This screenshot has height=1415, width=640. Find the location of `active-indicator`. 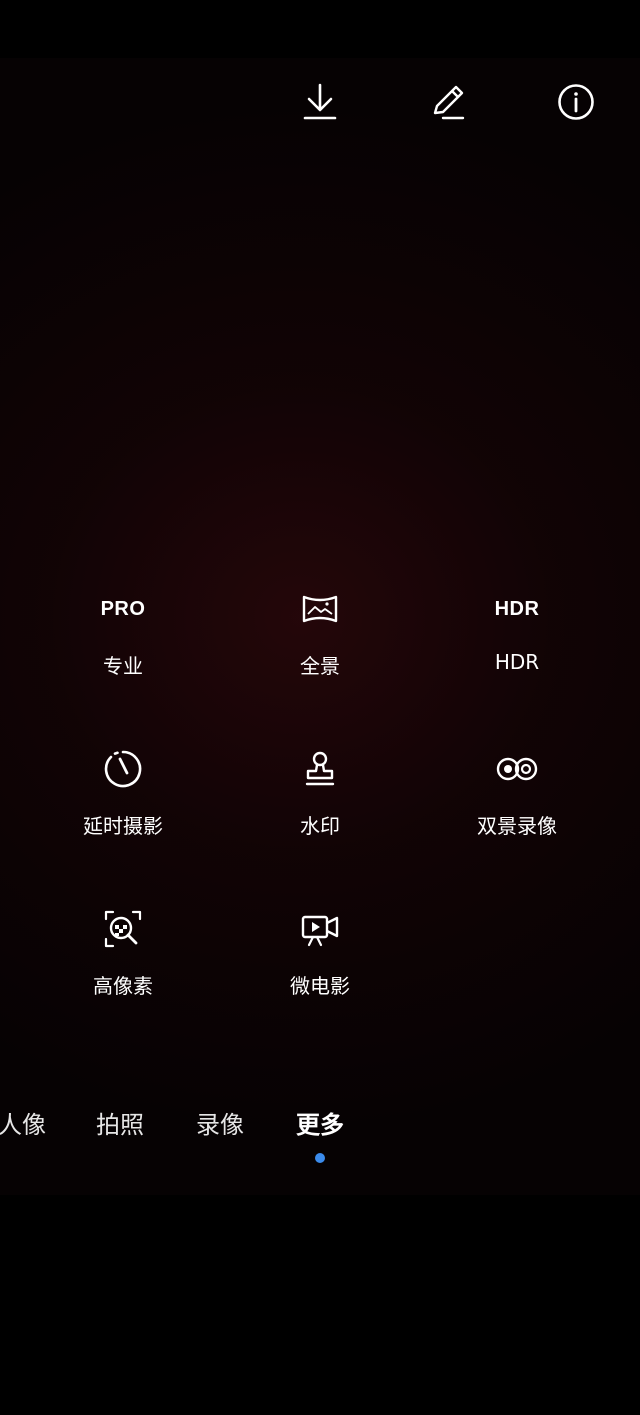

active-indicator is located at coordinates (320, 1158).